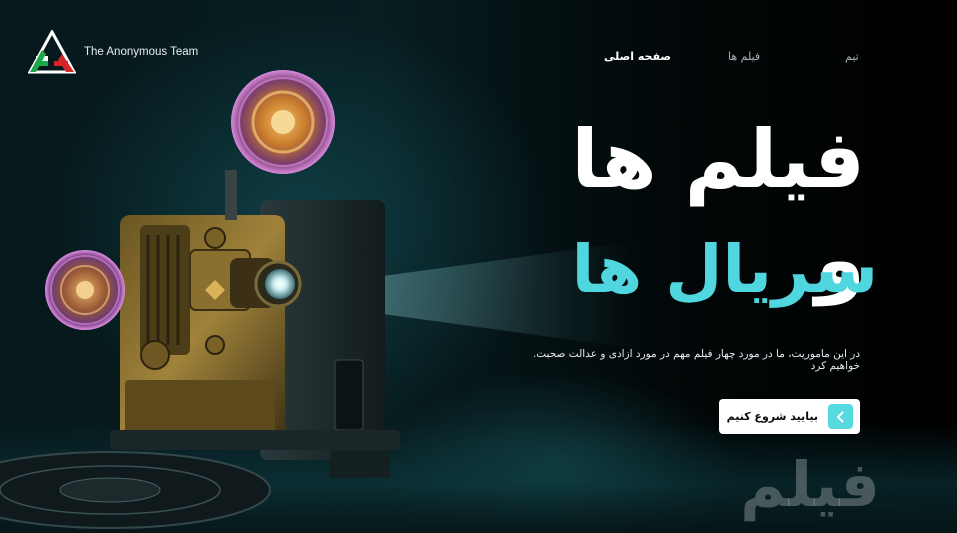  I want to click on nav-movies-link: فیلم ها, so click(744, 56).